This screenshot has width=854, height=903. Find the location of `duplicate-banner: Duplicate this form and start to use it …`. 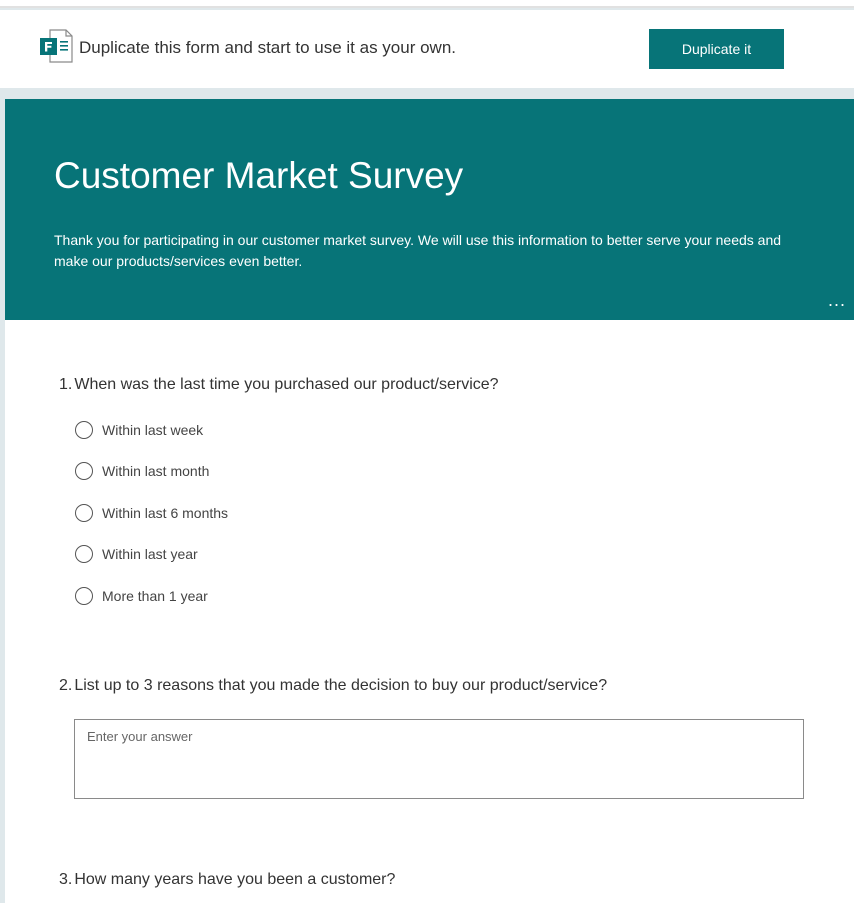

duplicate-banner: Duplicate this form and start to use it … is located at coordinates (427, 49).